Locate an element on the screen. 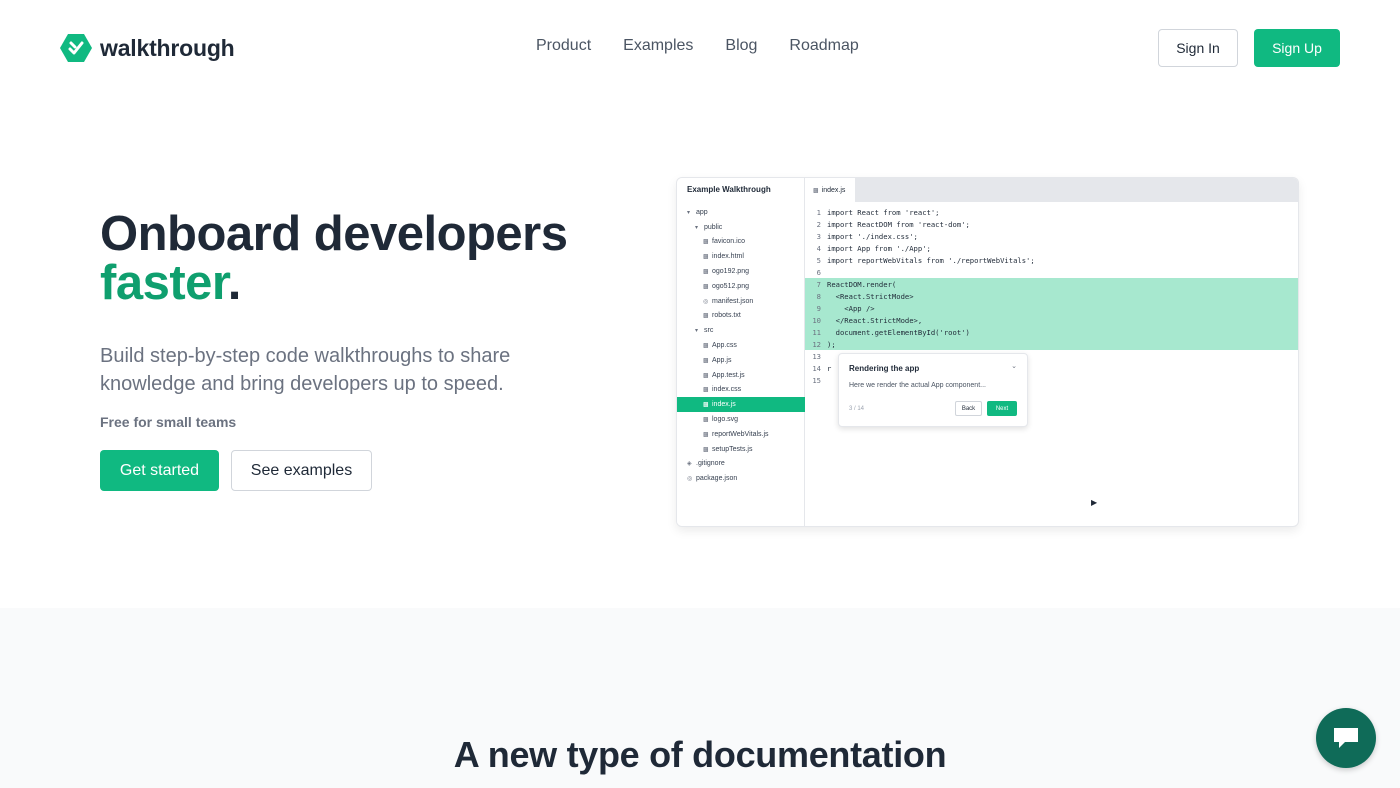 The width and height of the screenshot is (1400, 788). editor-tabbar: ▩ index.js is located at coordinates (1051, 190).